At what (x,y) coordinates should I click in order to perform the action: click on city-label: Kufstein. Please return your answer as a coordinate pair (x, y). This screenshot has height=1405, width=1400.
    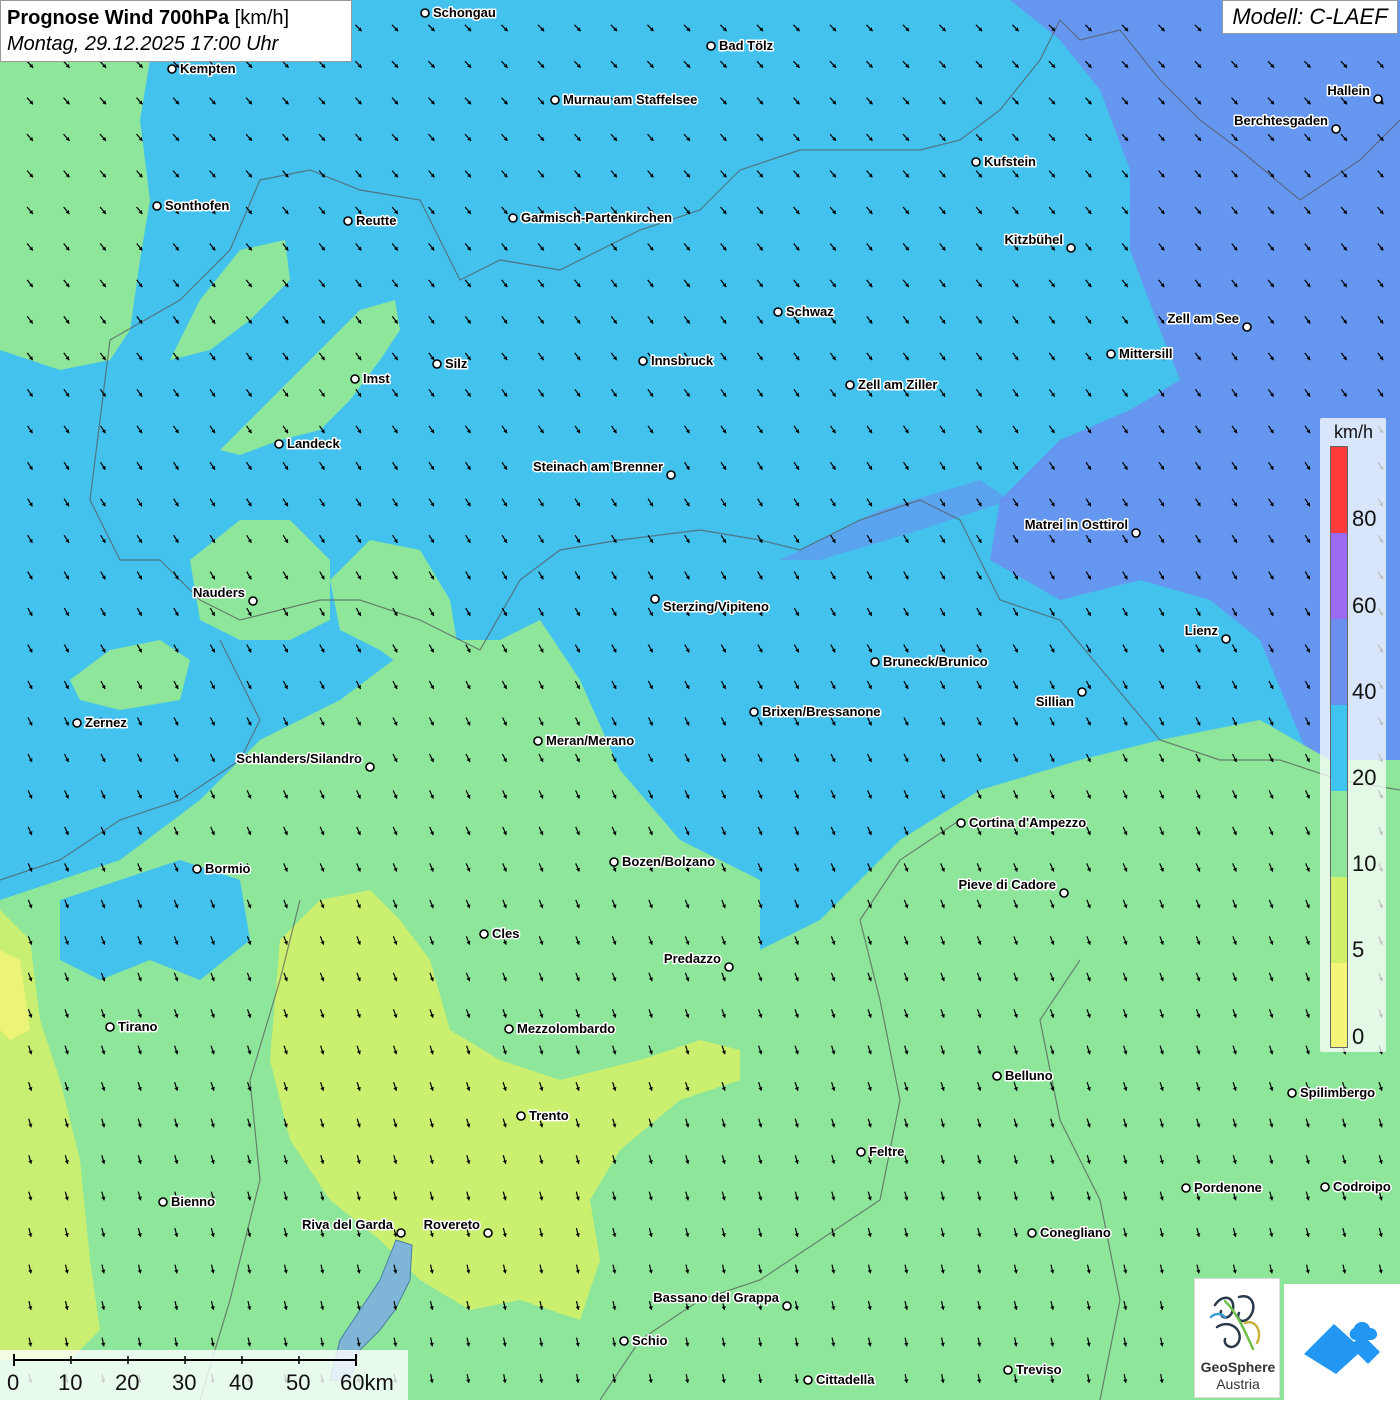
    Looking at the image, I should click on (1010, 161).